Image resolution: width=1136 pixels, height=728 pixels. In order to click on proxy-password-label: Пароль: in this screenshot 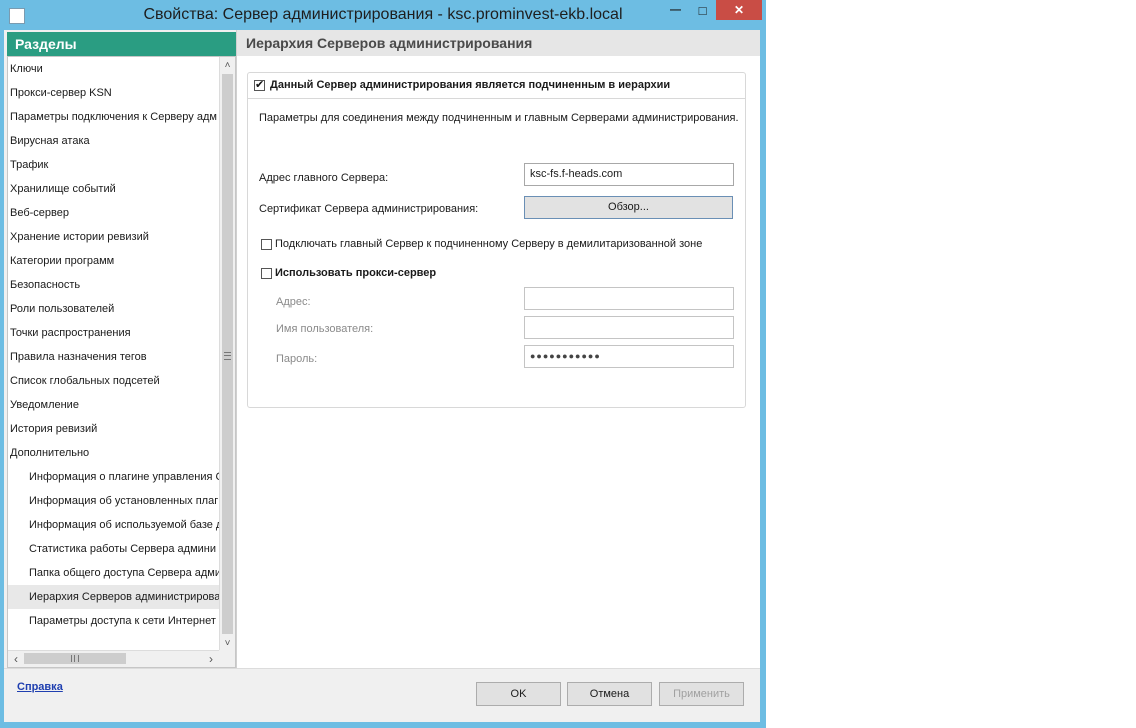, I will do `click(297, 359)`.